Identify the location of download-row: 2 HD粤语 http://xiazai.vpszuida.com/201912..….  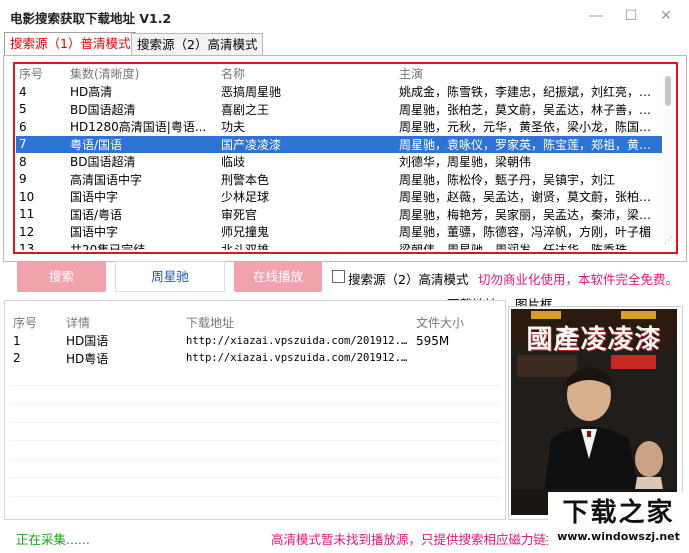
(255, 359).